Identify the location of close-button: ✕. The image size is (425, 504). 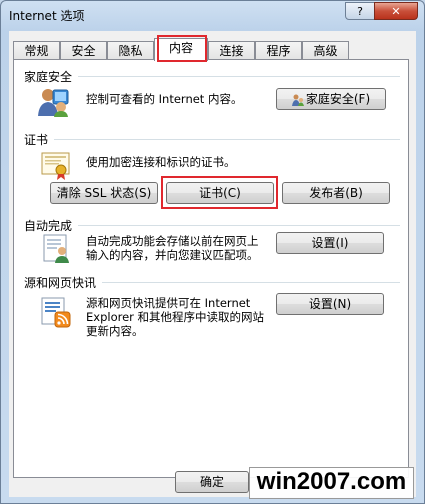
(396, 11).